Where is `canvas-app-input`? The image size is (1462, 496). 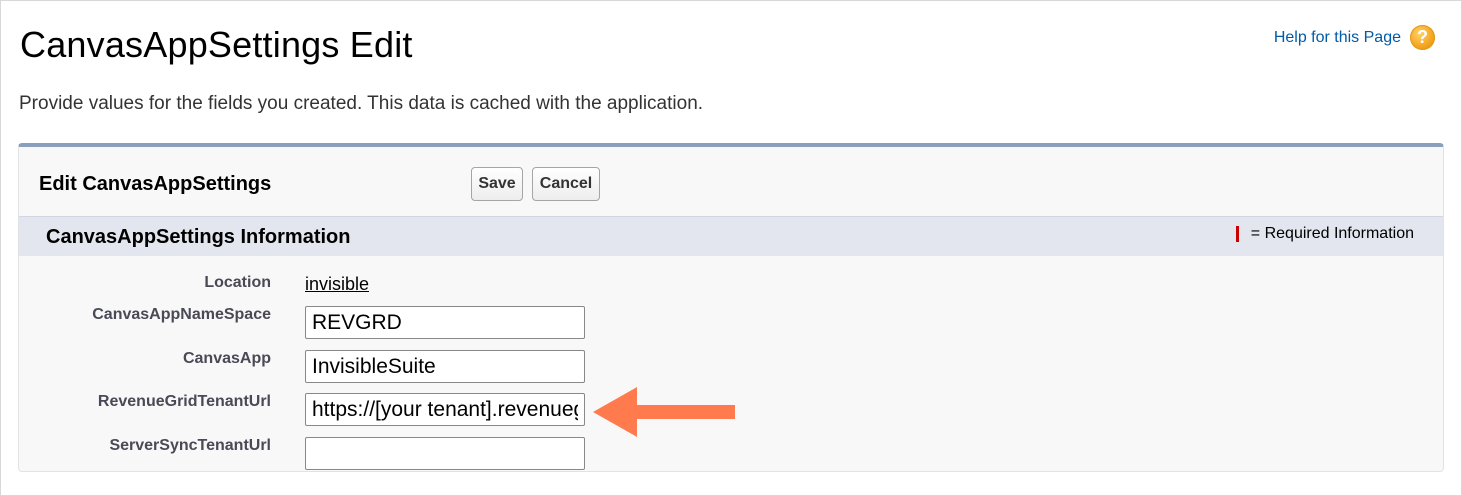 canvas-app-input is located at coordinates (445, 366).